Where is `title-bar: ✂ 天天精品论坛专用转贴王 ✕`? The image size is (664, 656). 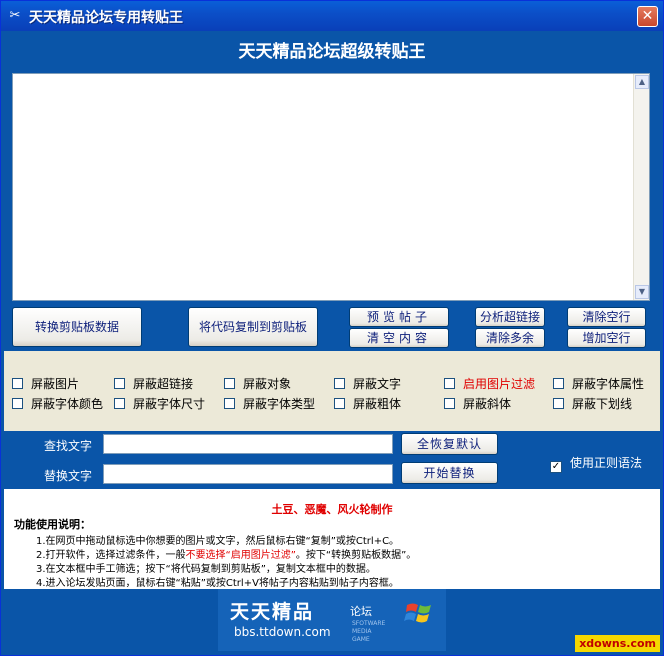 title-bar: ✂ 天天精品论坛专用转贴王 ✕ is located at coordinates (332, 16).